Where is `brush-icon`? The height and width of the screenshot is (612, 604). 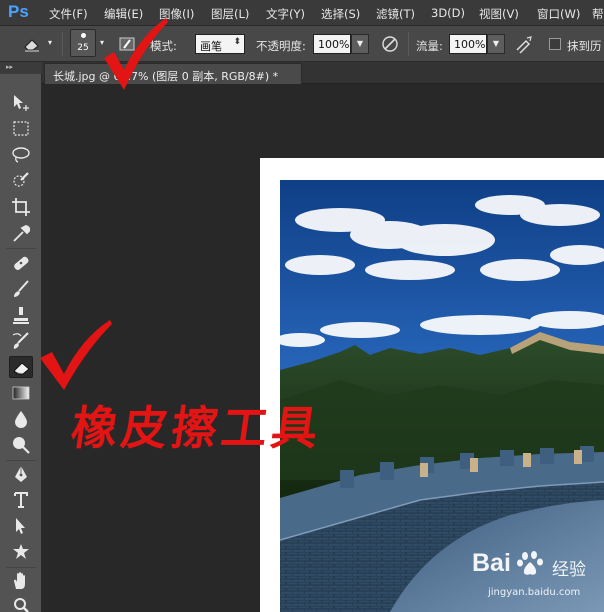
brush-icon is located at coordinates (21, 288).